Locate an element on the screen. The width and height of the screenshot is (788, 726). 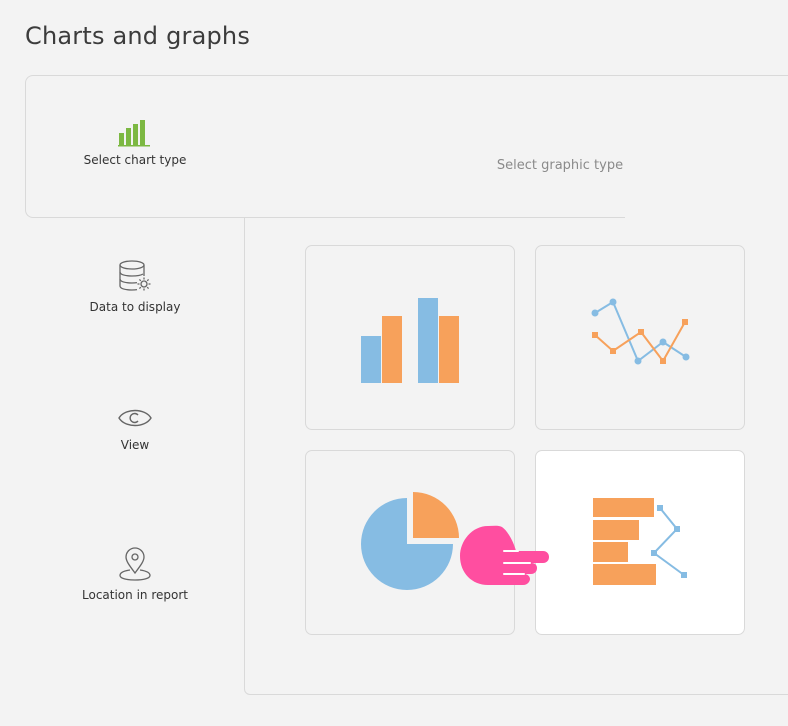
panel-top-border is located at coordinates (516, 75).